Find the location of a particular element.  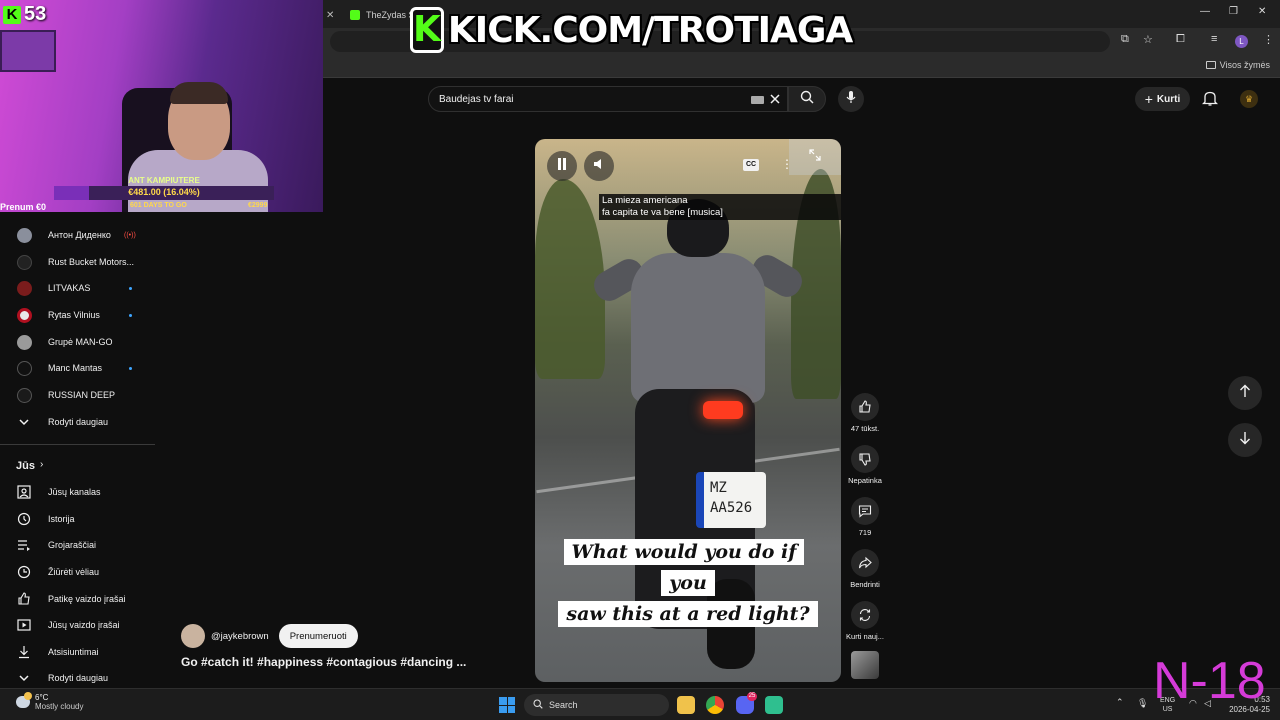

all-bookmarks-button: Visos žymės is located at coordinates (1237, 65).